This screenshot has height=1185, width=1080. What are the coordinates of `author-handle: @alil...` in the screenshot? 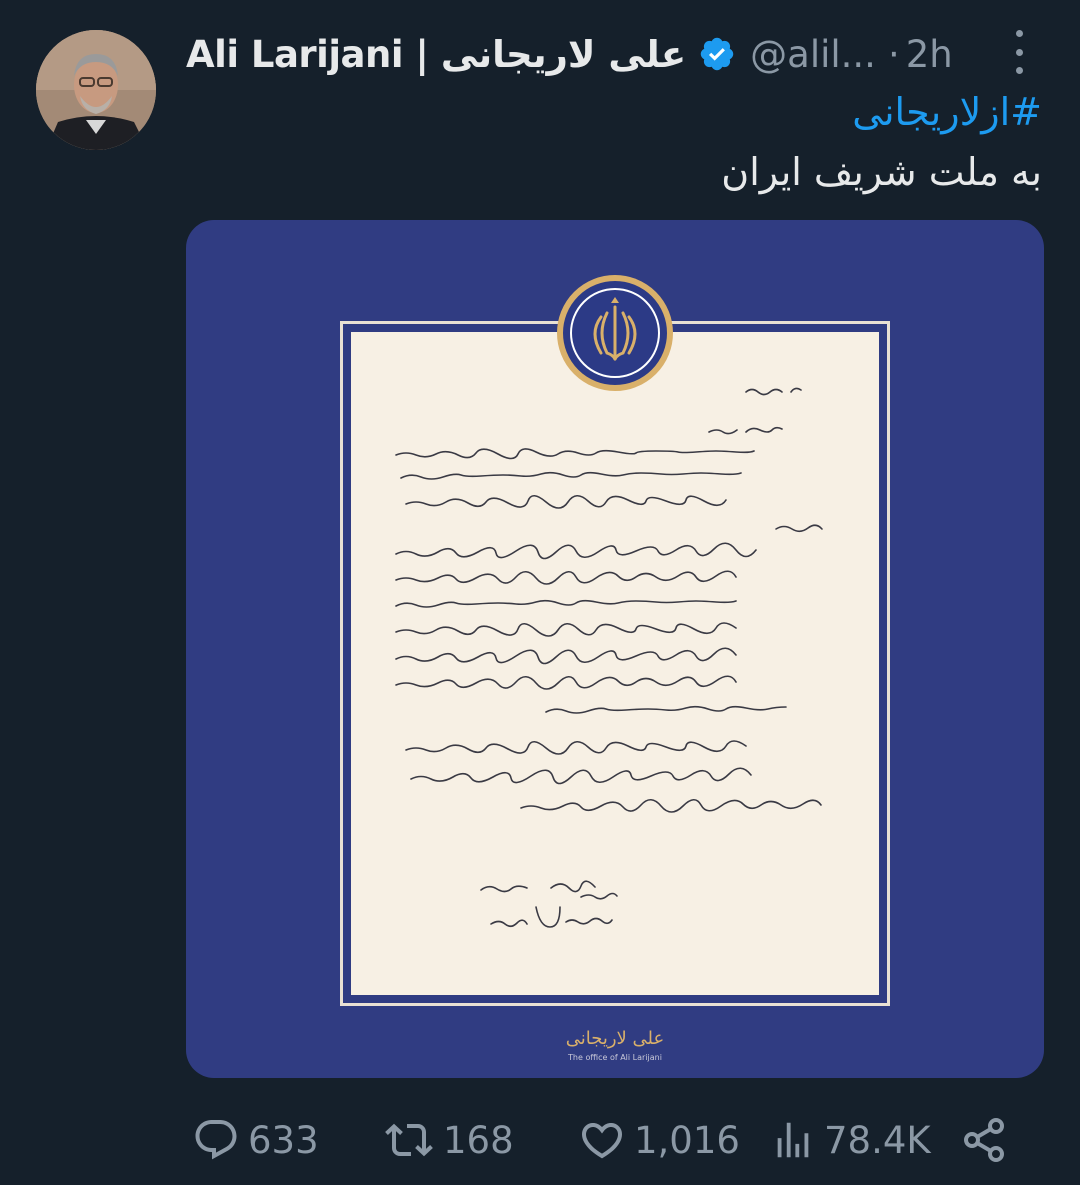 It's located at (813, 54).